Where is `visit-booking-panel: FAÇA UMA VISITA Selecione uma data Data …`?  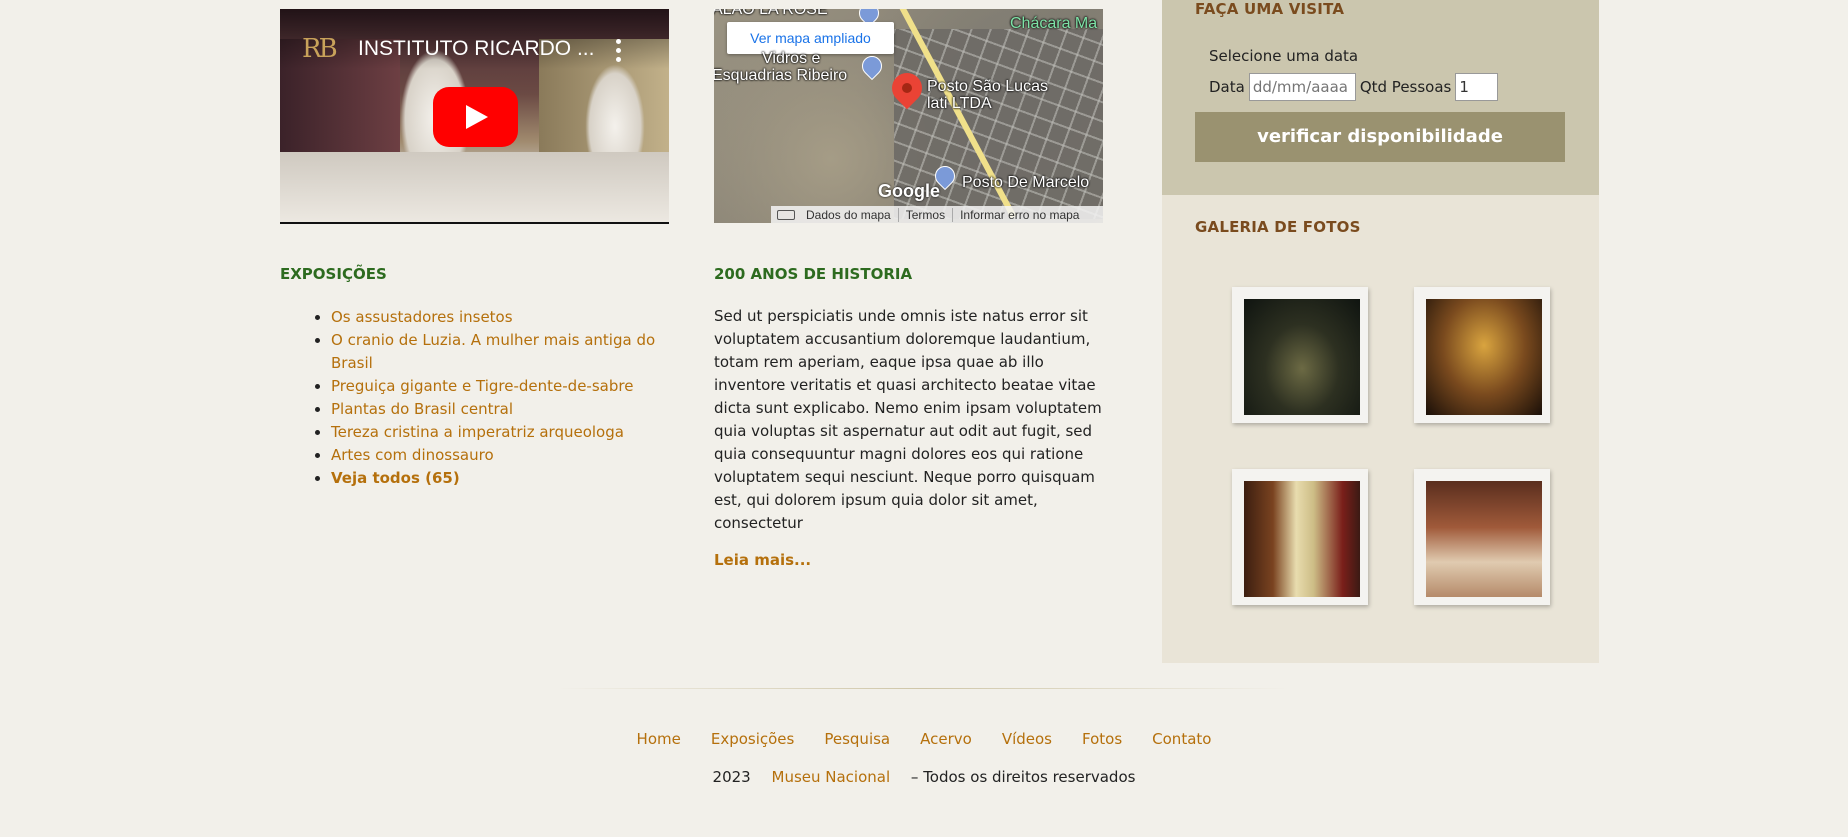 visit-booking-panel: FAÇA UMA VISITA Selecione uma data Data … is located at coordinates (1380, 97).